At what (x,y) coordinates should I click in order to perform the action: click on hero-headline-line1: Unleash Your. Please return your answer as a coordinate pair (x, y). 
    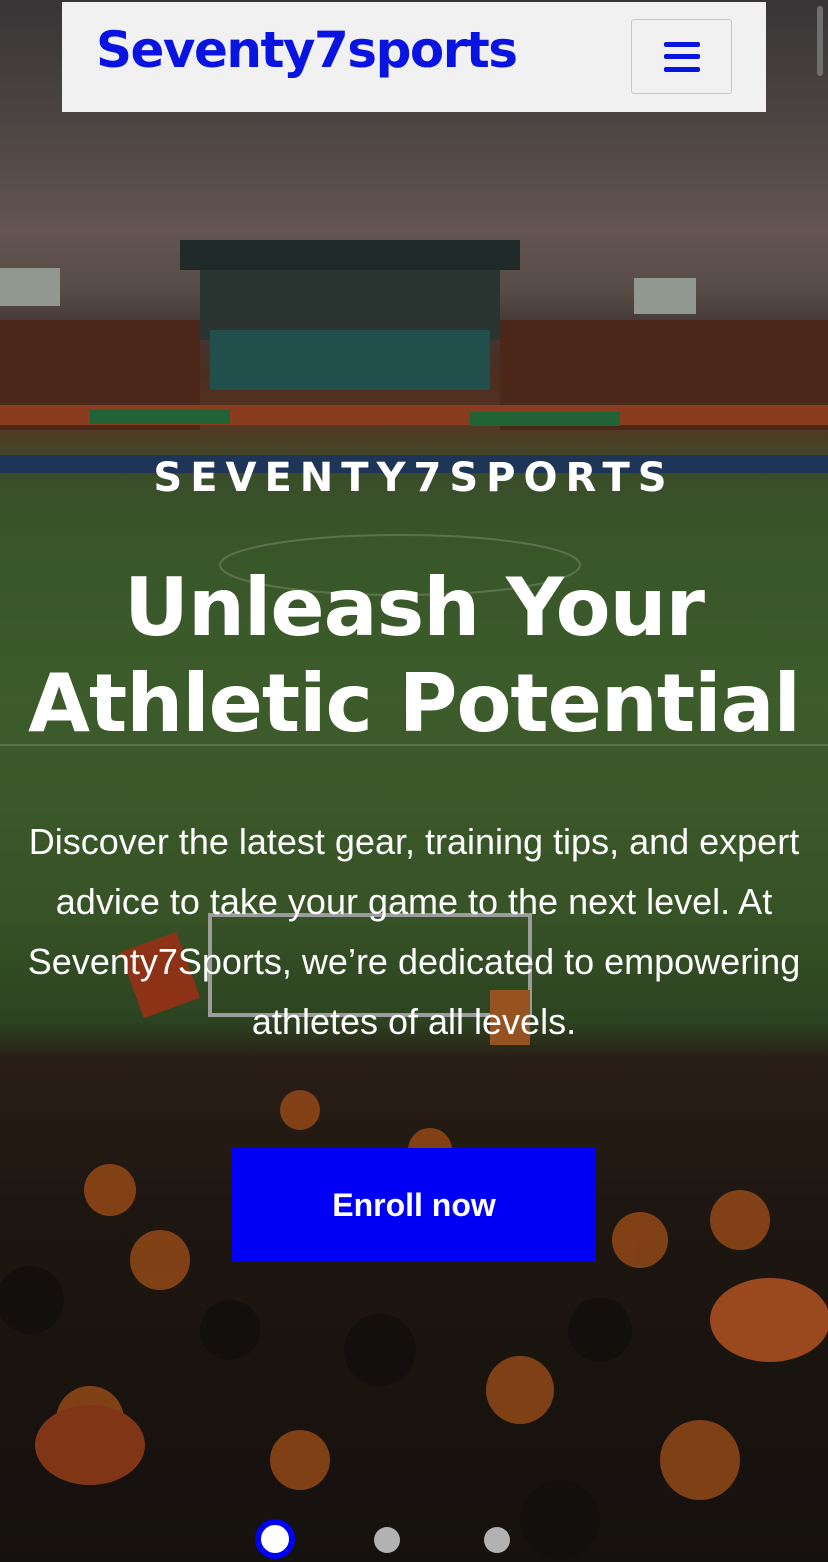
    Looking at the image, I should click on (414, 607).